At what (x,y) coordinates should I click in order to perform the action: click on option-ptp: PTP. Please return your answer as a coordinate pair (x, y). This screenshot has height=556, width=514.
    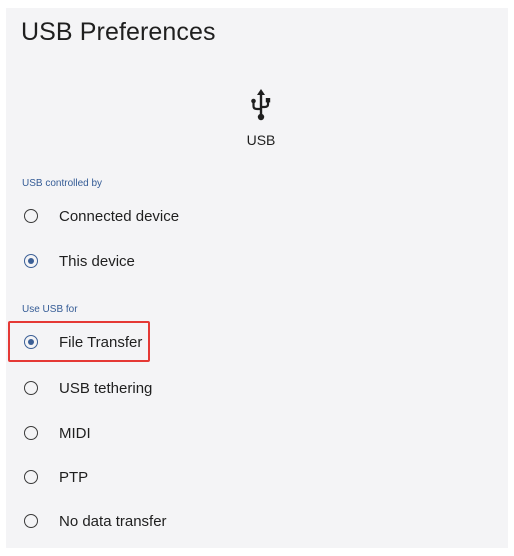
    Looking at the image, I should click on (260, 477).